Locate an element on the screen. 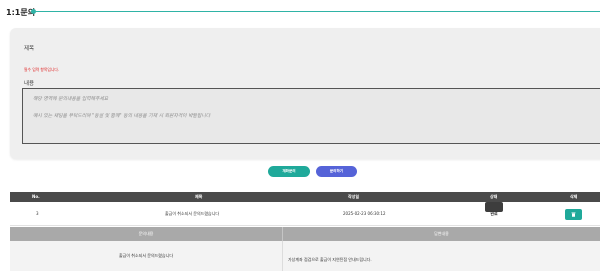 The height and width of the screenshot is (275, 600). delete-row-button is located at coordinates (573, 214).